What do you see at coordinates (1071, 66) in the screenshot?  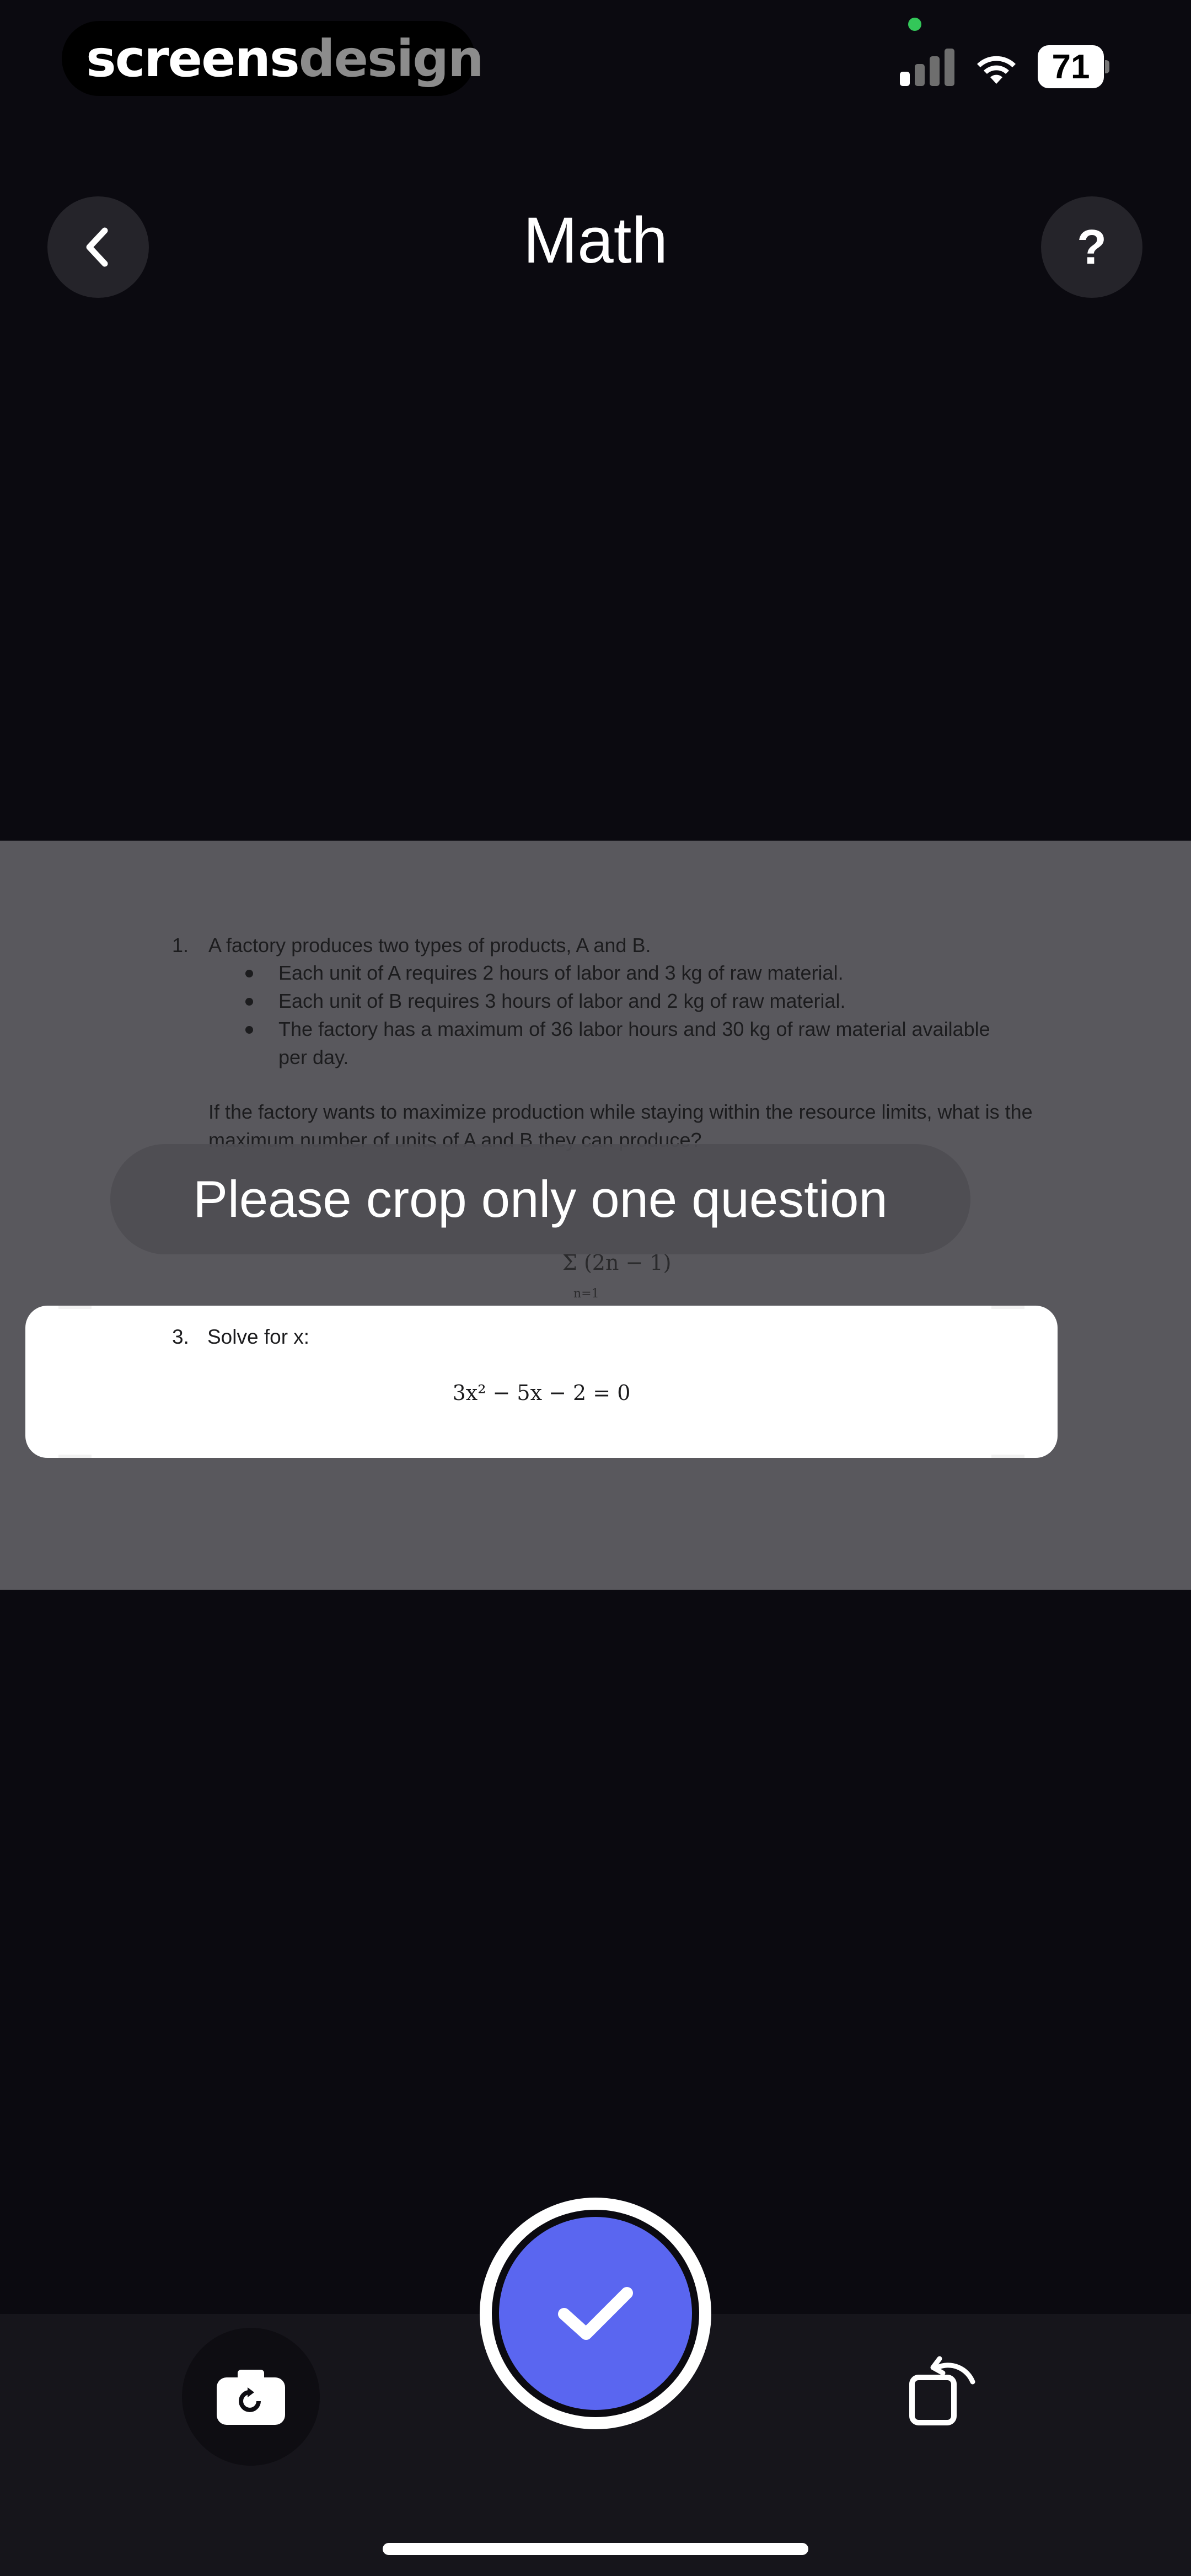 I see `battery-level: 71` at bounding box center [1071, 66].